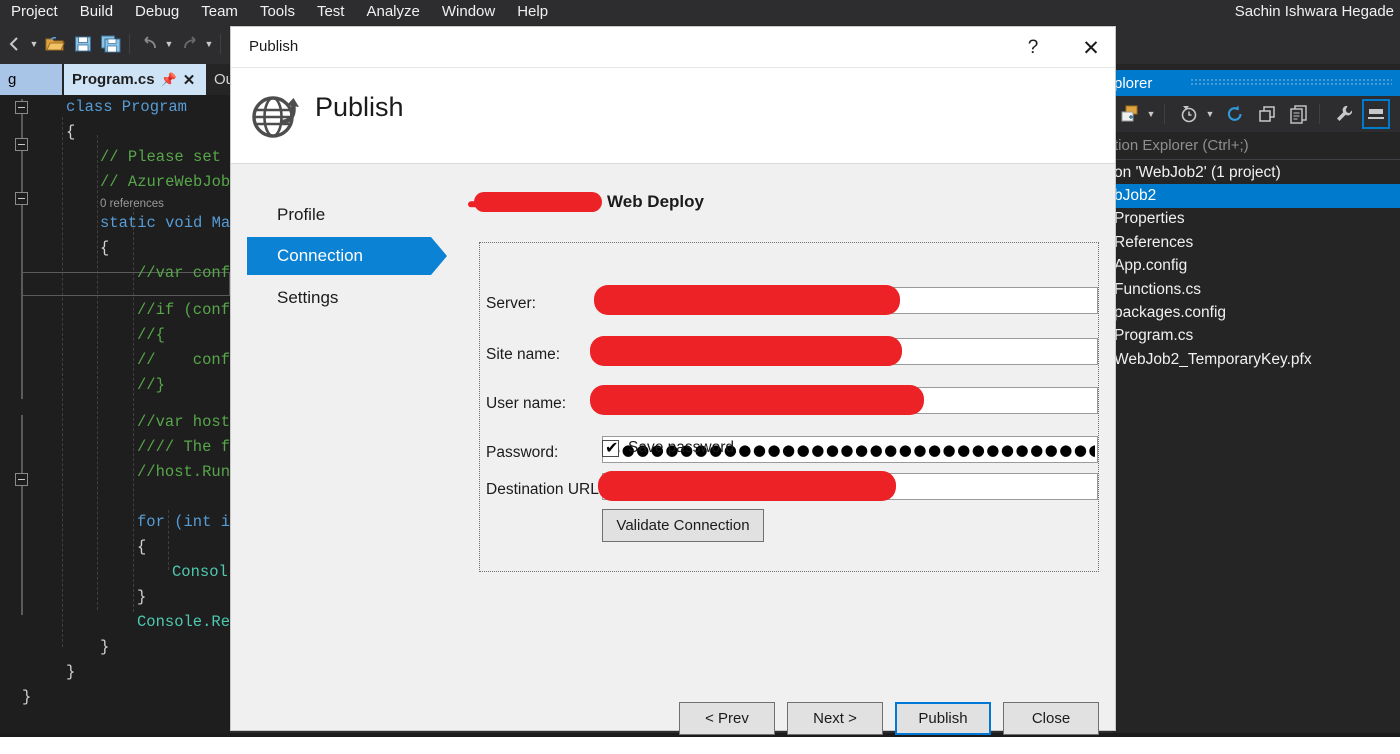 The width and height of the screenshot is (1400, 754). Describe the element at coordinates (359, 107) in the screenshot. I see `dialog-header-title: Publish` at that location.